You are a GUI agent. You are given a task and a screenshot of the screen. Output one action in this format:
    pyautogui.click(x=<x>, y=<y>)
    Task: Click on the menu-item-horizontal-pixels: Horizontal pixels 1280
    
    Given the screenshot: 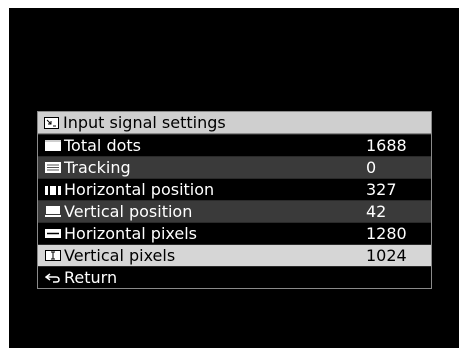 What is the action you would take?
    pyautogui.click(x=234, y=233)
    